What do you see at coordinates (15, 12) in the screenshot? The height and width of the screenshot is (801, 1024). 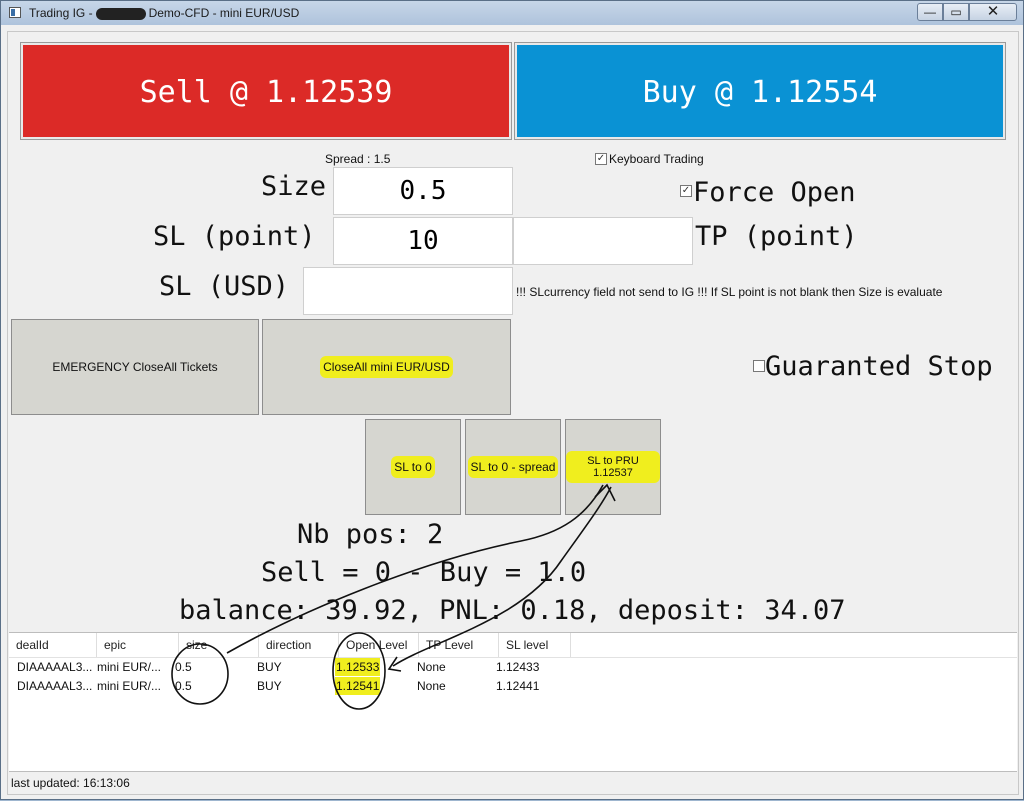 I see `app-icon` at bounding box center [15, 12].